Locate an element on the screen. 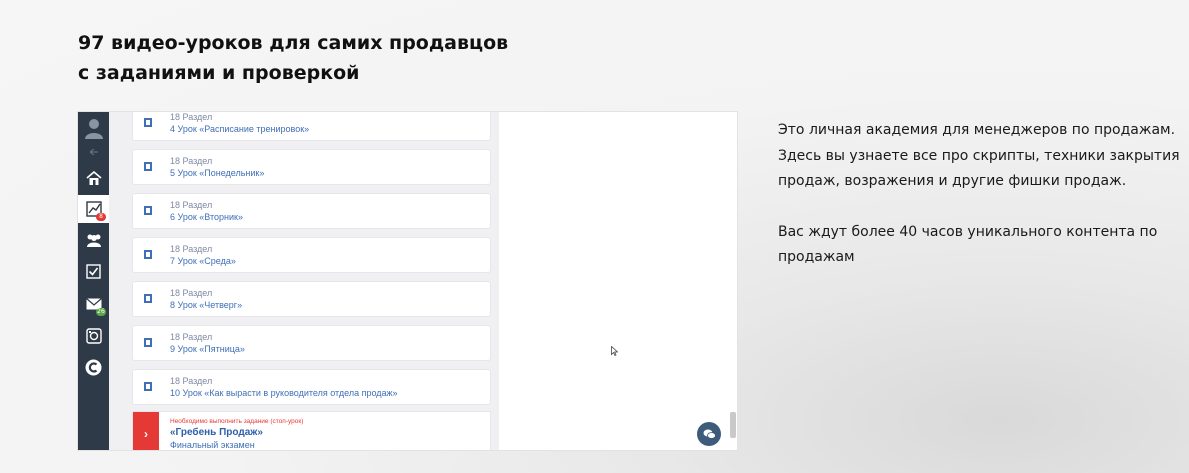 The image size is (1189, 473). heading-line-2: с заданиями и проверкой is located at coordinates (219, 73).